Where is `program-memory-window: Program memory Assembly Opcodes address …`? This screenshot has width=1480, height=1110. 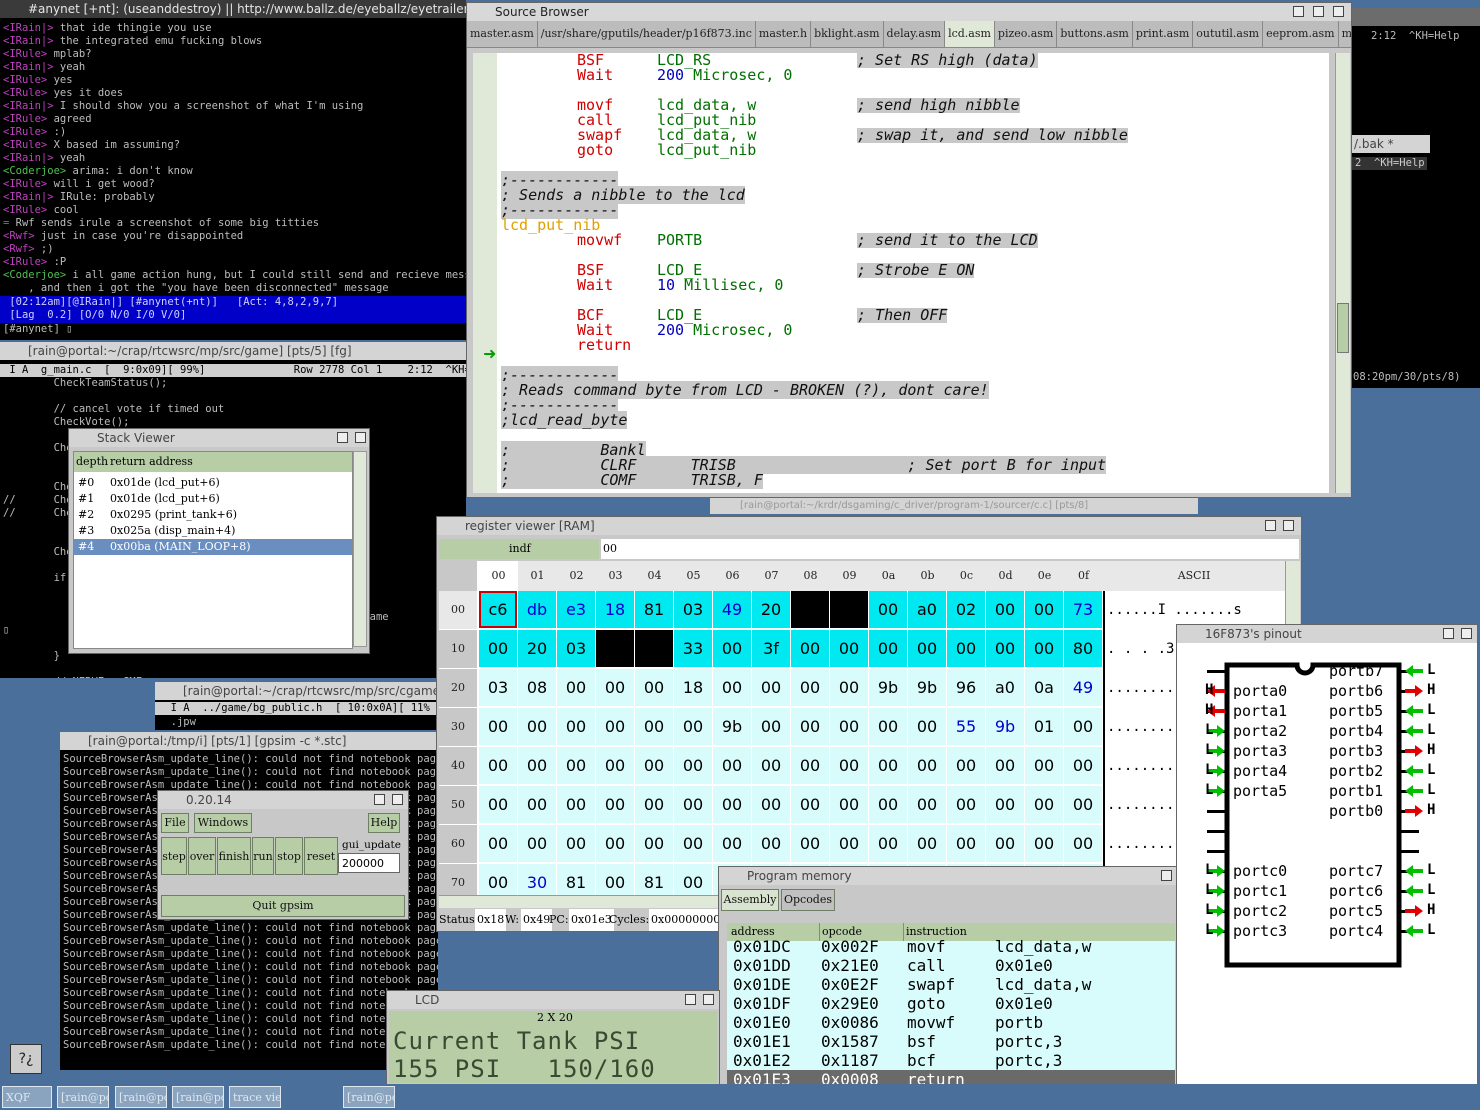
program-memory-window: Program memory Assembly Opcodes address … is located at coordinates (948, 979).